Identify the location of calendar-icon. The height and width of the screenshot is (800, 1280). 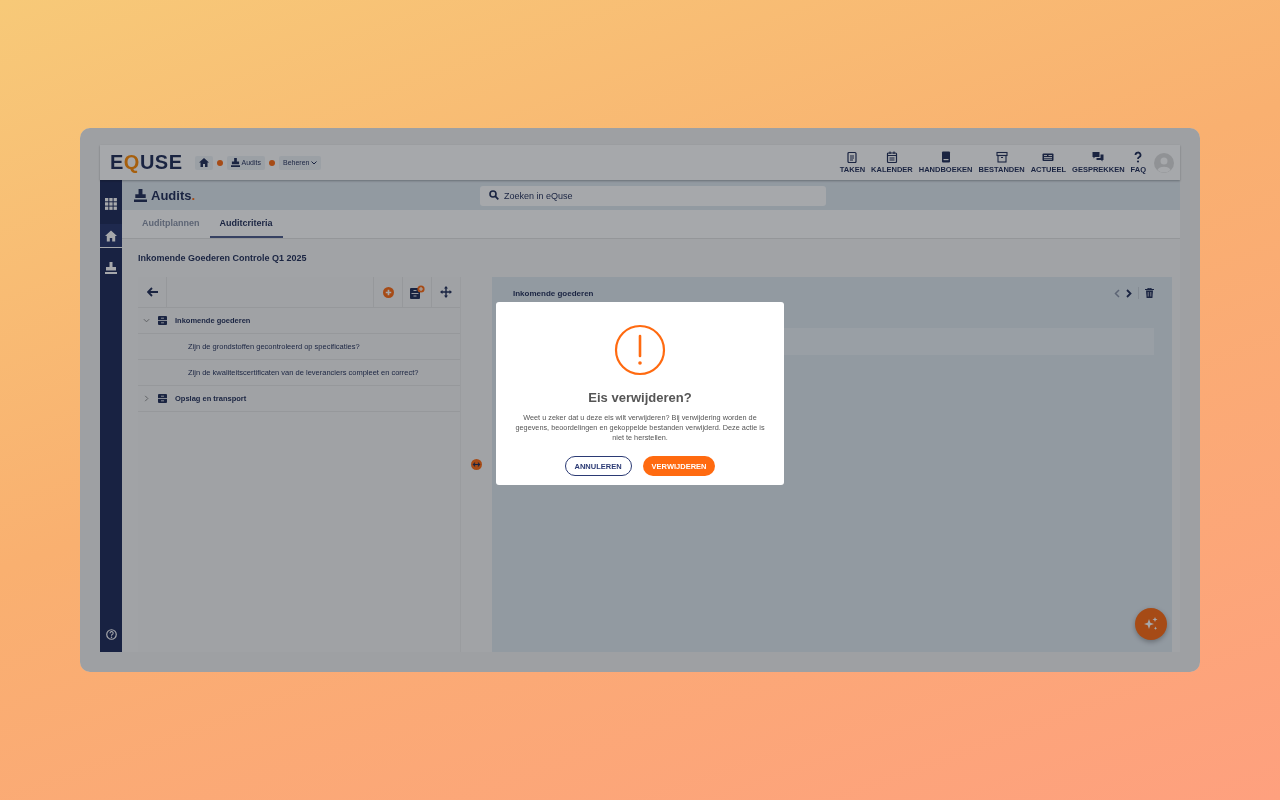
(891, 157).